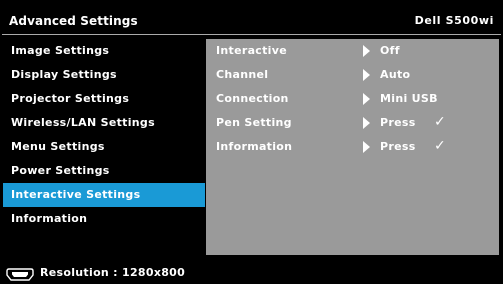  I want to click on setting-label: Interactive, so click(251, 50).